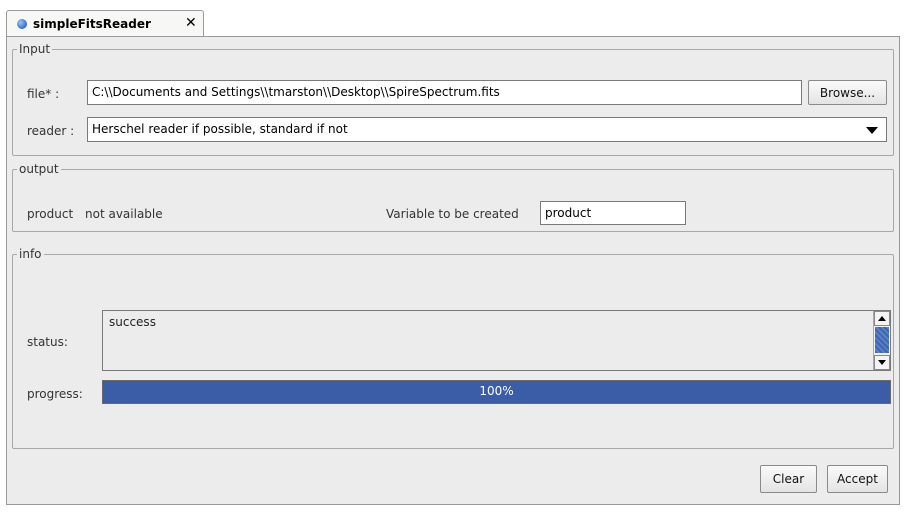 Image resolution: width=907 pixels, height=513 pixels. I want to click on reader-label: reader :, so click(51, 131).